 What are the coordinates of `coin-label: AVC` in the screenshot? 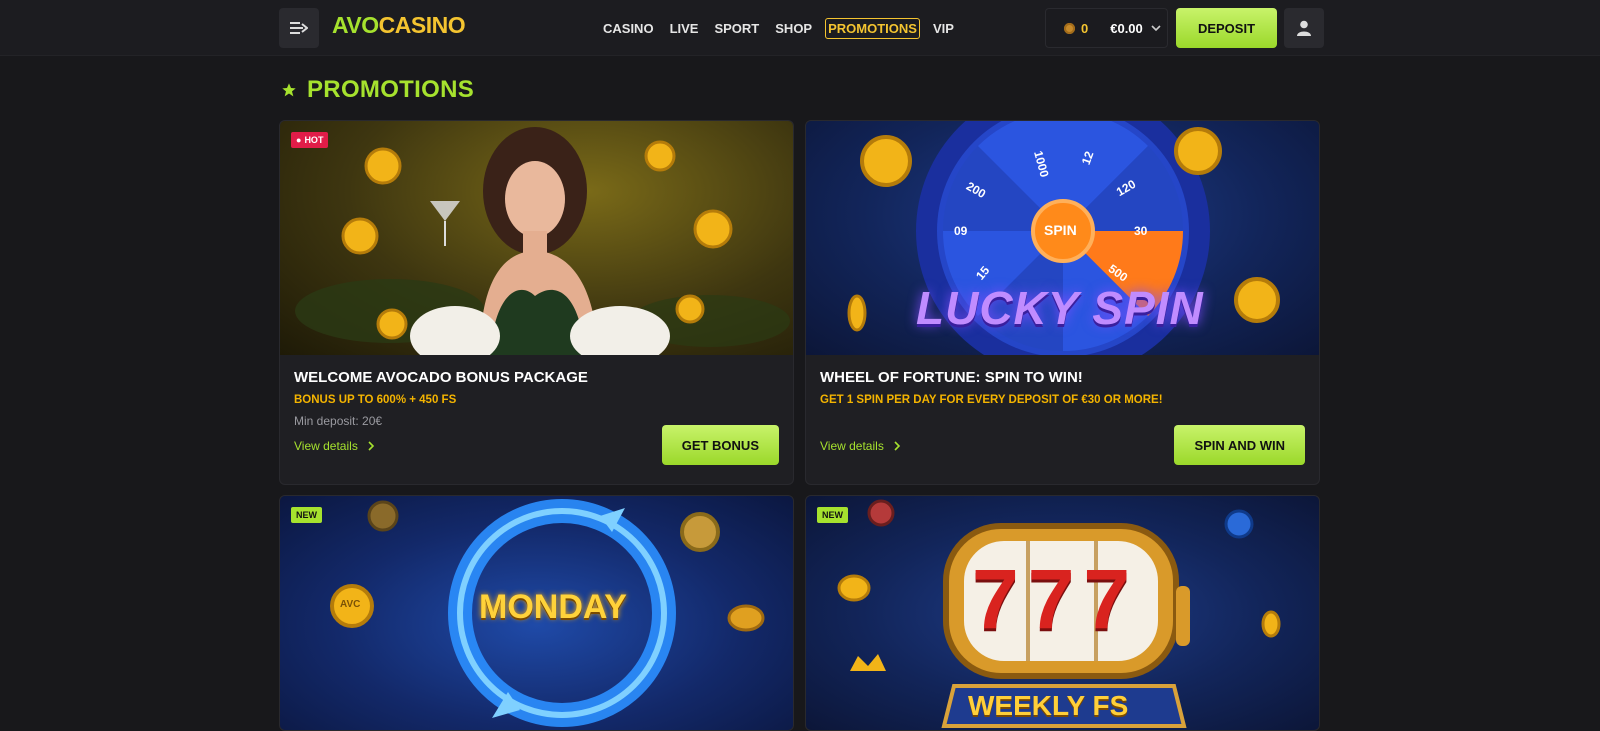 It's located at (350, 604).